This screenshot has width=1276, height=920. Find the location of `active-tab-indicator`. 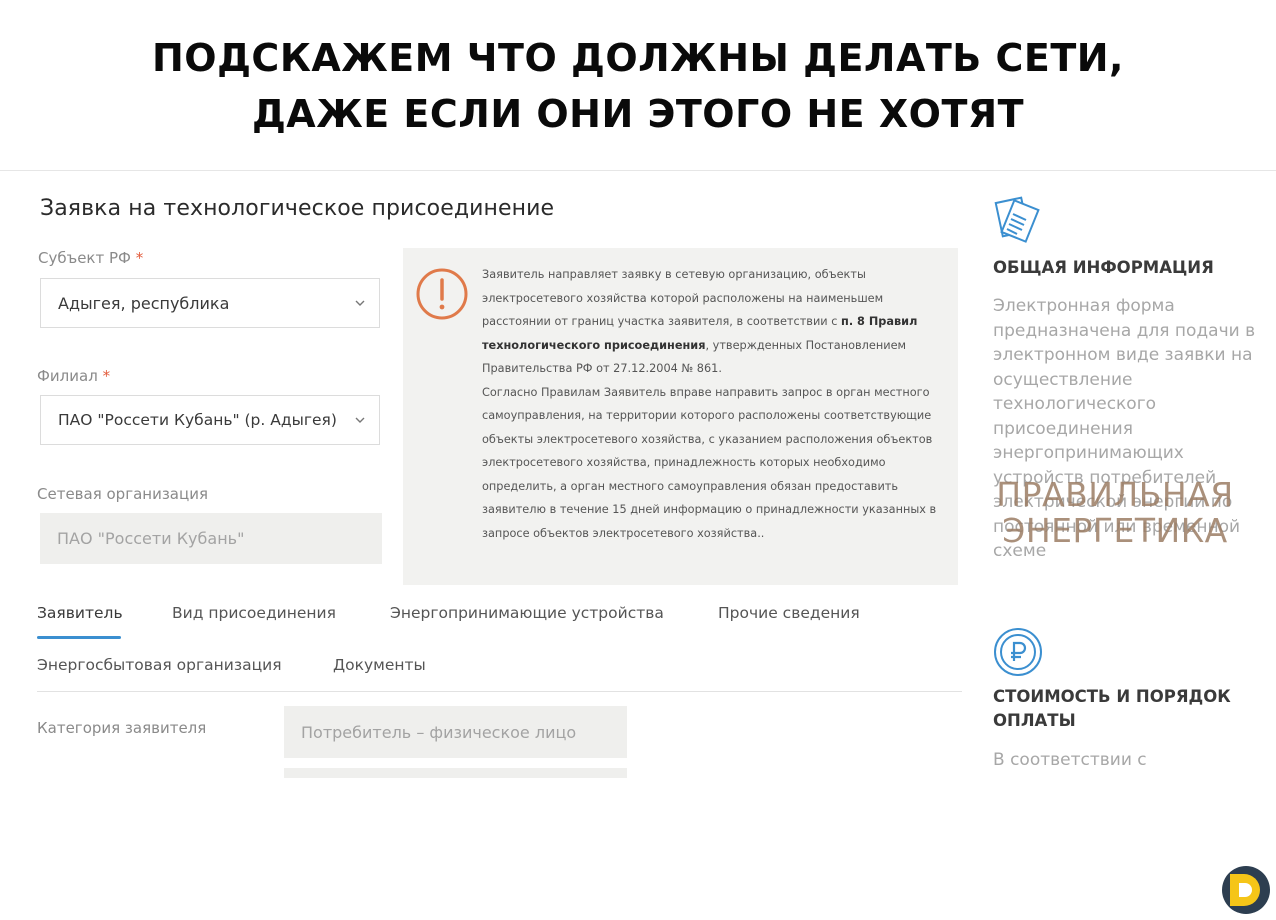

active-tab-indicator is located at coordinates (79, 637).